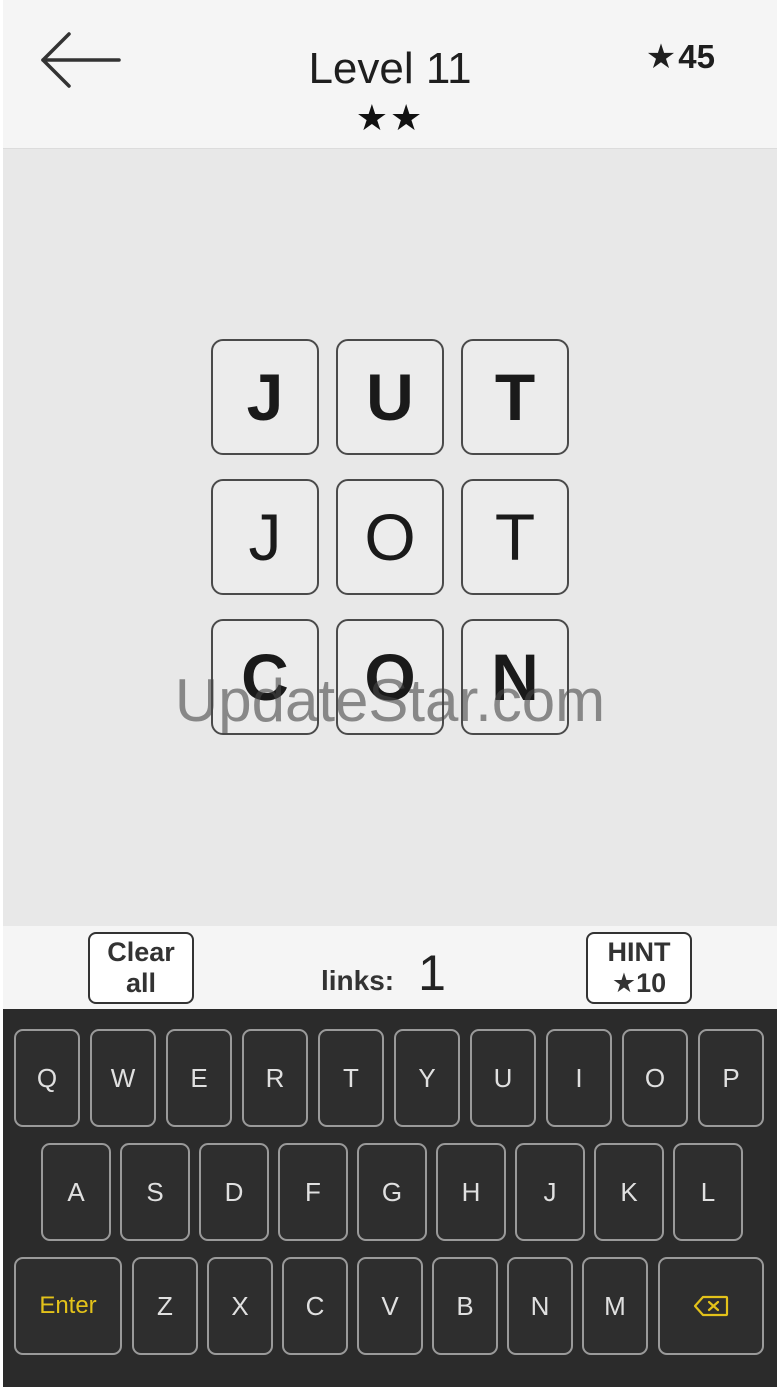 The image size is (780, 1387). I want to click on key-c: C, so click(315, 1306).